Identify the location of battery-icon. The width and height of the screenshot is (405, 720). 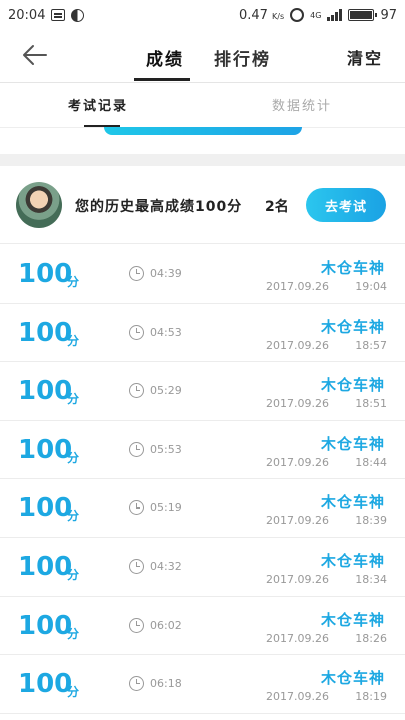
(363, 15).